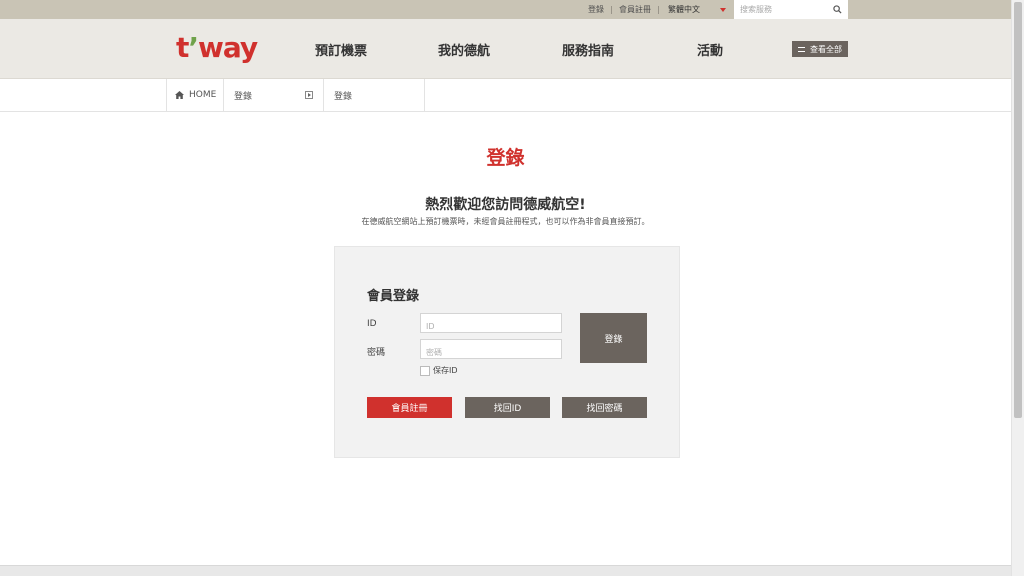 The height and width of the screenshot is (576, 1024). I want to click on search-box, so click(791, 9).